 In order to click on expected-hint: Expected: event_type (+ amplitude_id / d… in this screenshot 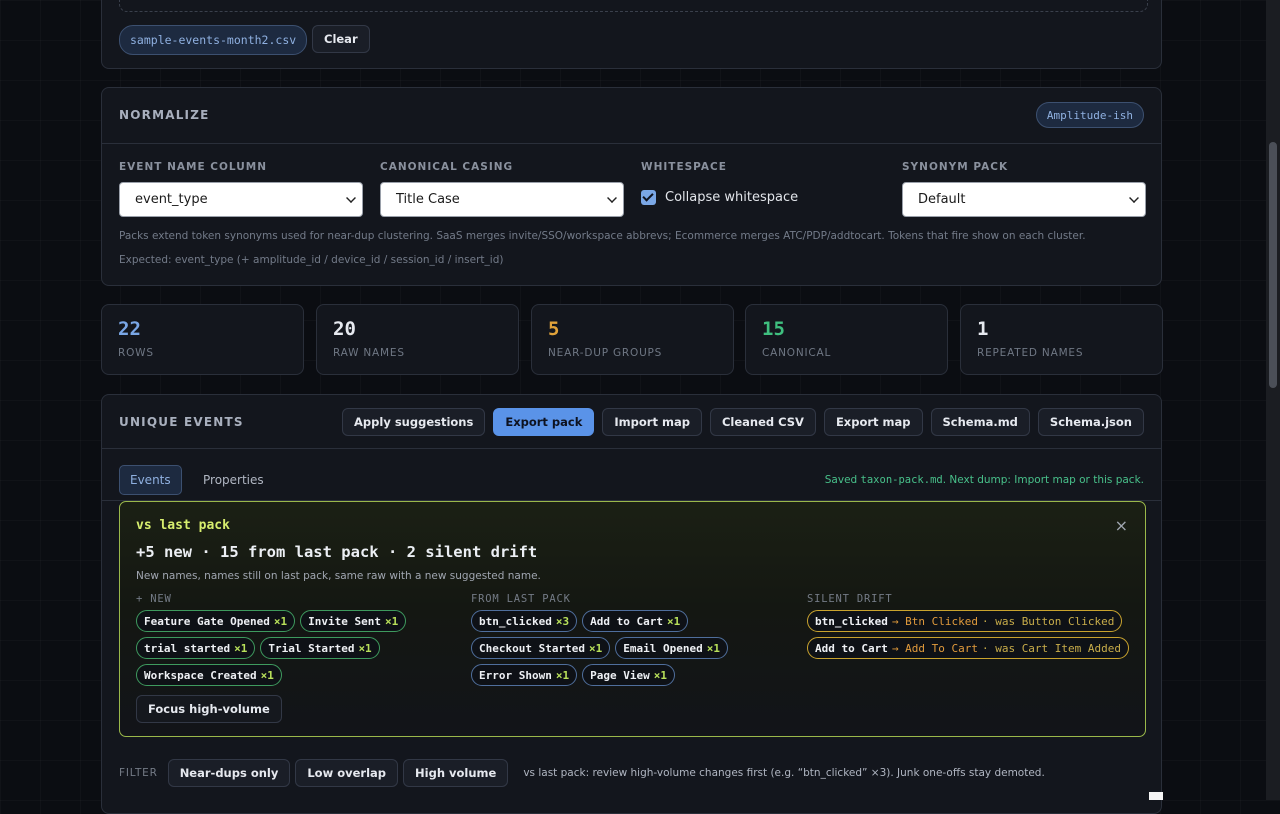, I will do `click(311, 260)`.